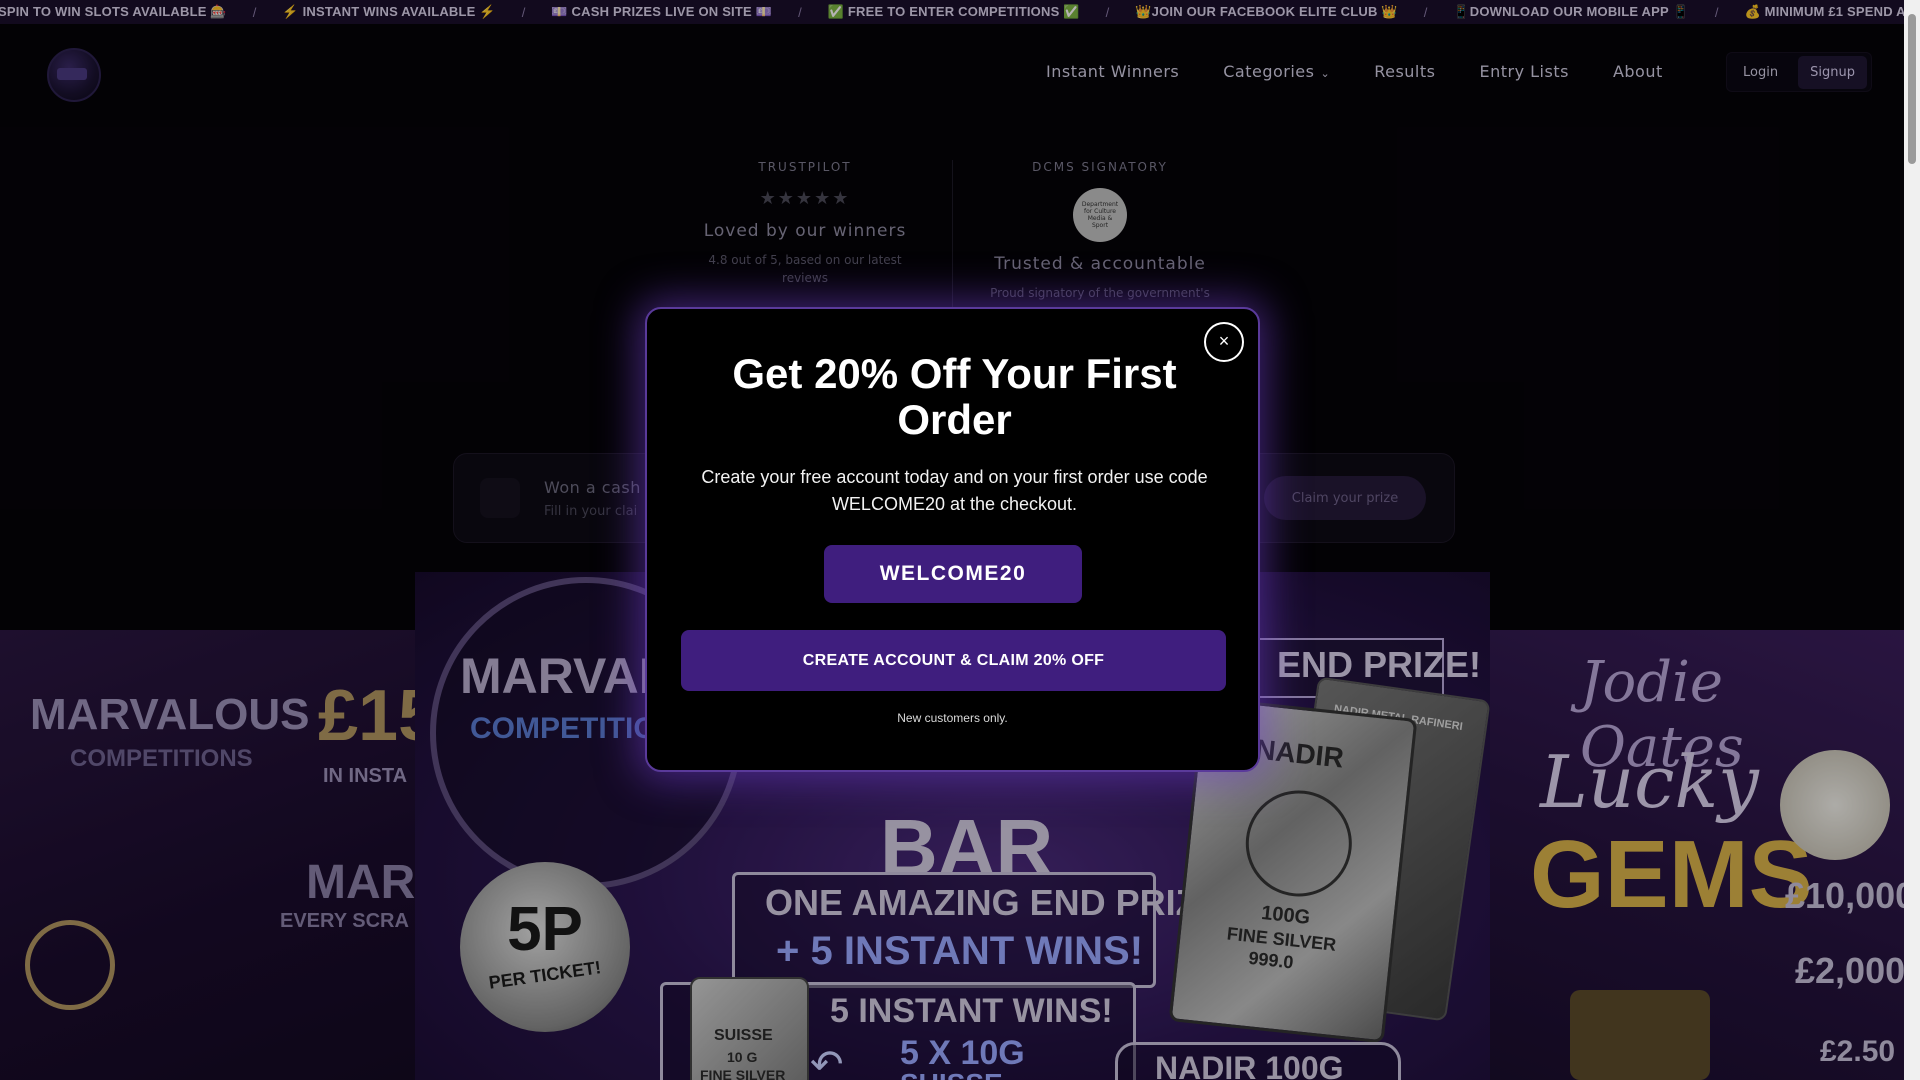 The width and height of the screenshot is (1920, 1080). Describe the element at coordinates (1912, 540) in the screenshot. I see `page-scrollbar` at that location.